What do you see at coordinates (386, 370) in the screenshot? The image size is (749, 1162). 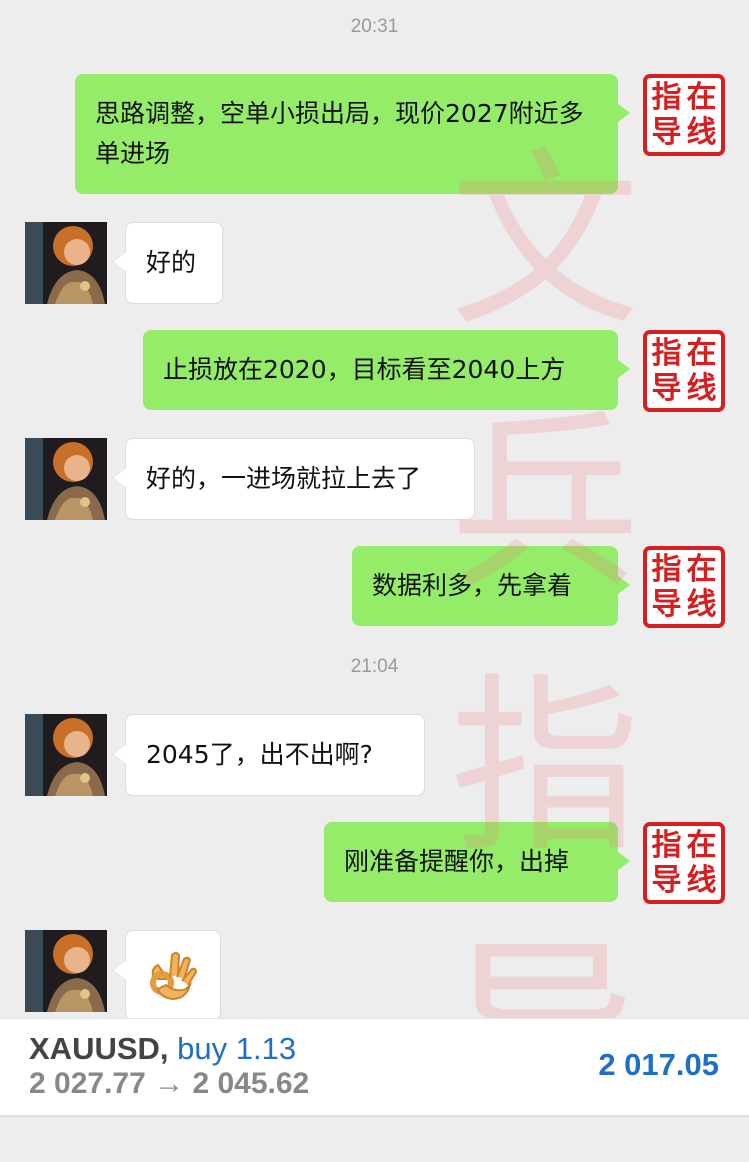 I see `outgoing-message: 止损放在2020，目标看至2040上方` at bounding box center [386, 370].